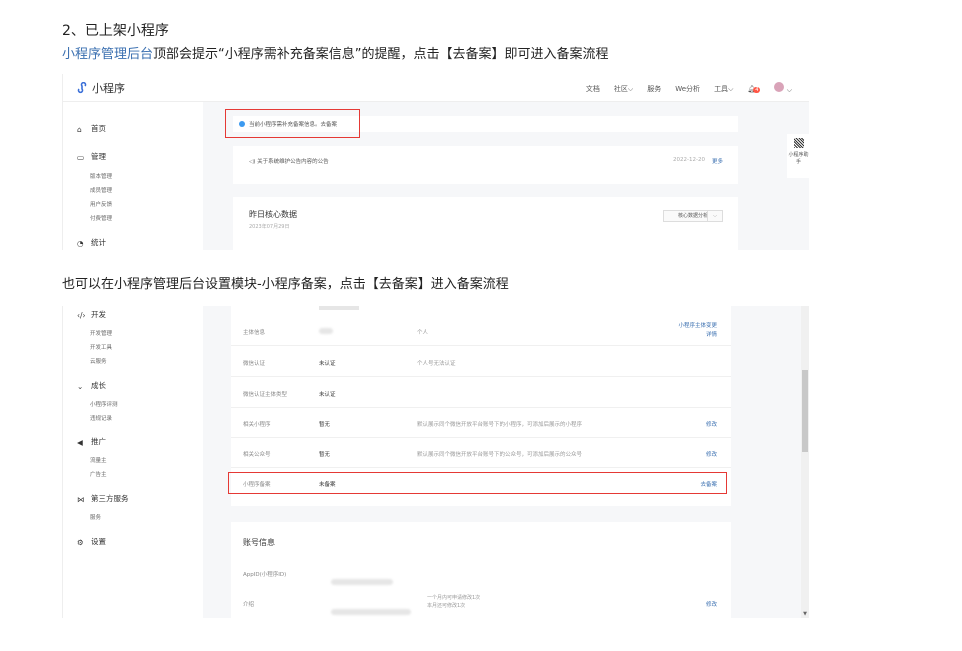 Image resolution: width=962 pixels, height=651 pixels. I want to click on speaker-icon: ◁), so click(253, 162).